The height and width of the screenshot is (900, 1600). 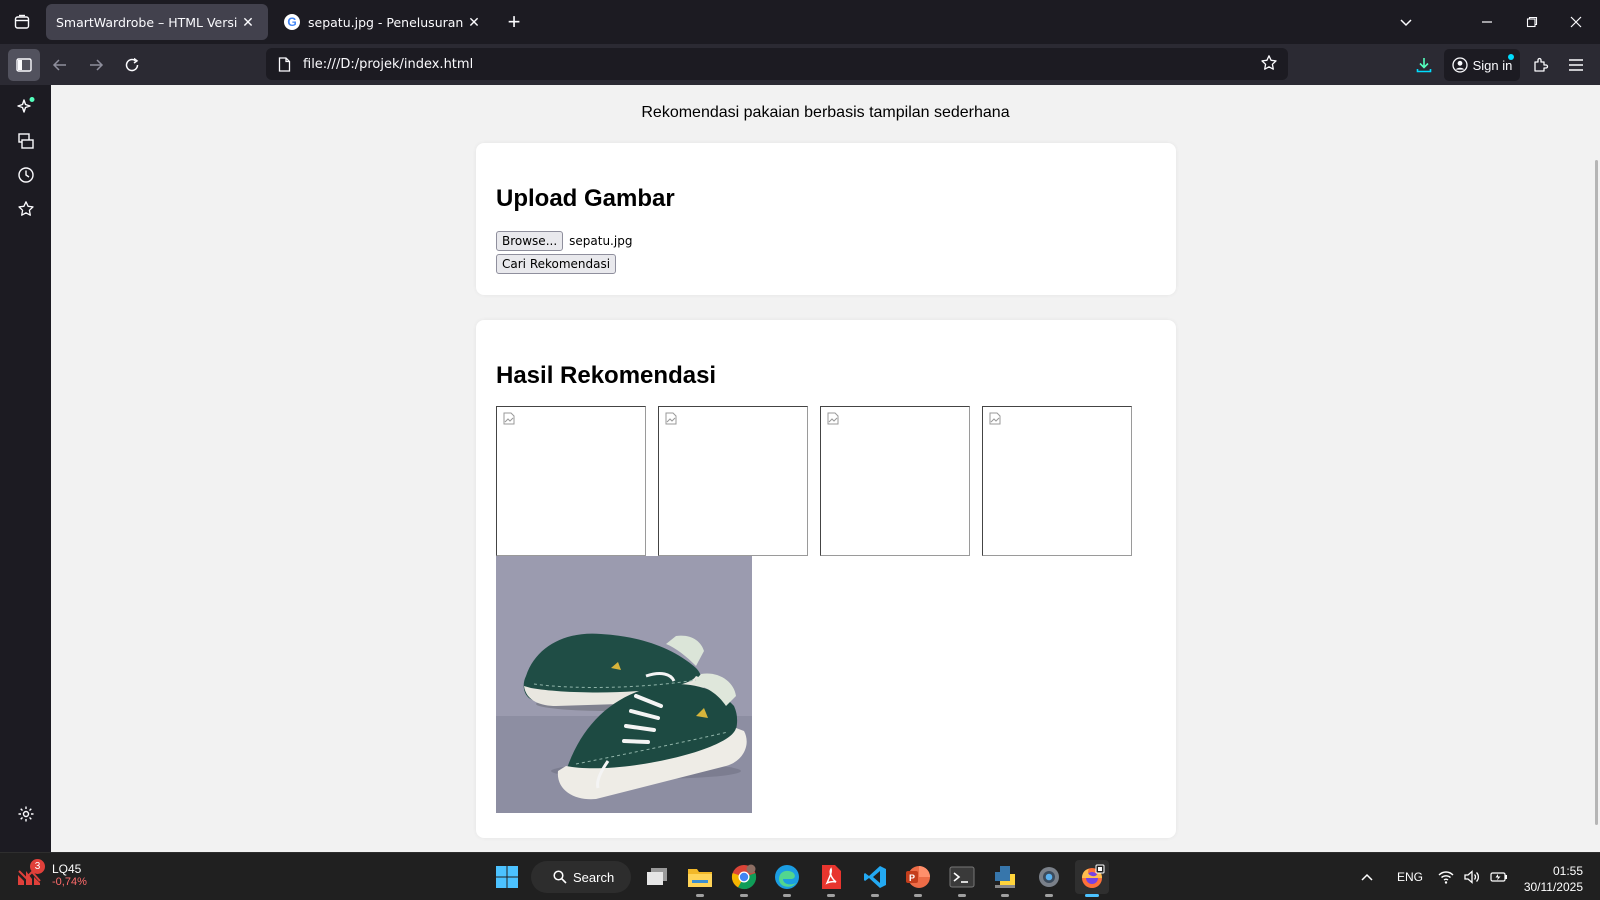 I want to click on synced-tabs-icon, so click(x=26, y=141).